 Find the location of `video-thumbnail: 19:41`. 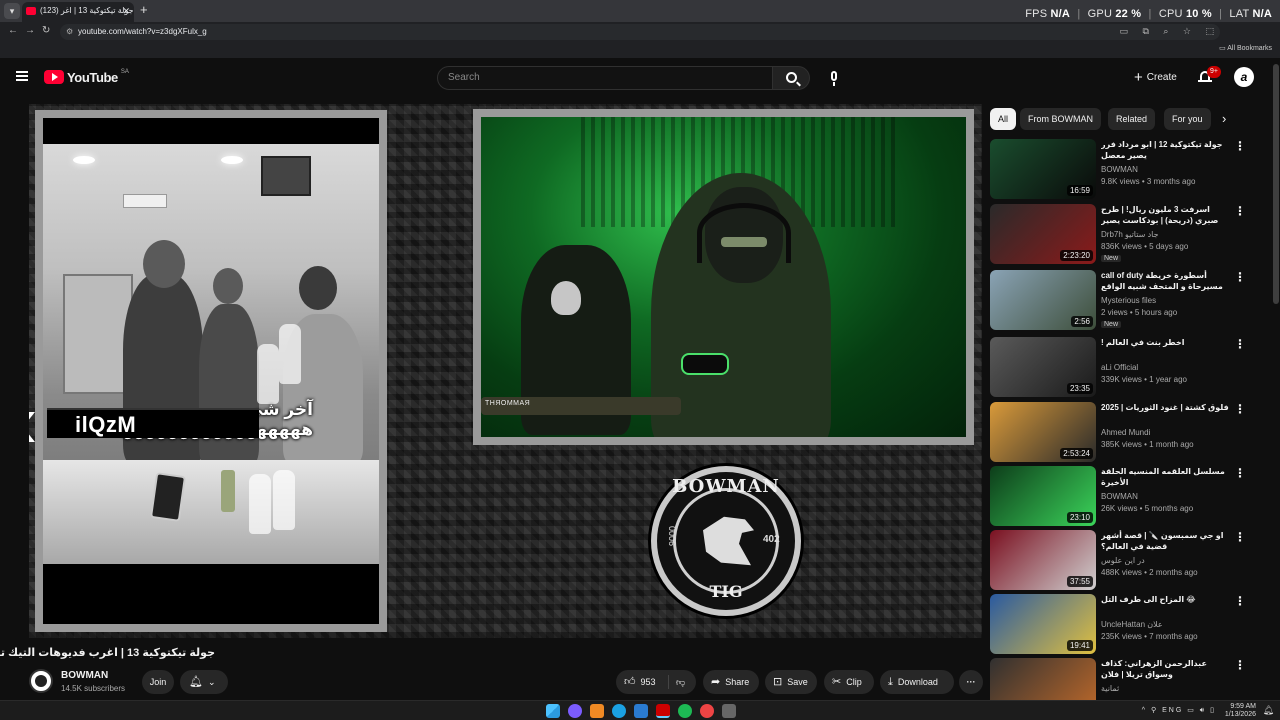

video-thumbnail: 19:41 is located at coordinates (1043, 624).